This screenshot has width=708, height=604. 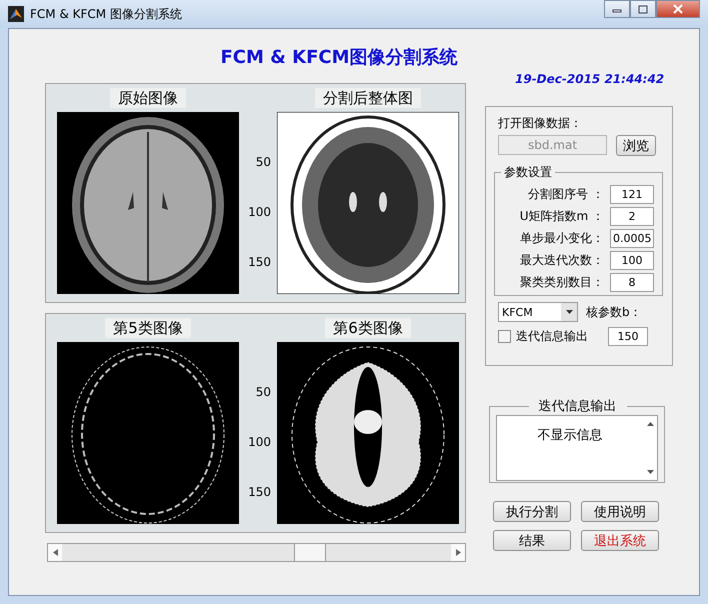 I want to click on timestamp: 19-Dec-2015 21:44:42, so click(x=589, y=79).